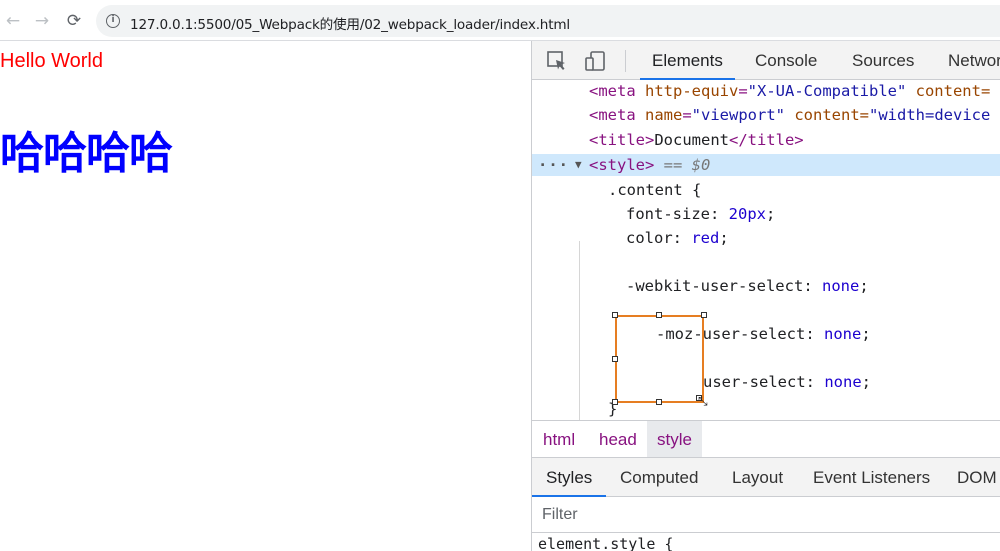  What do you see at coordinates (578, 165) in the screenshot?
I see `expand-triangle-icon: ▼` at bounding box center [578, 165].